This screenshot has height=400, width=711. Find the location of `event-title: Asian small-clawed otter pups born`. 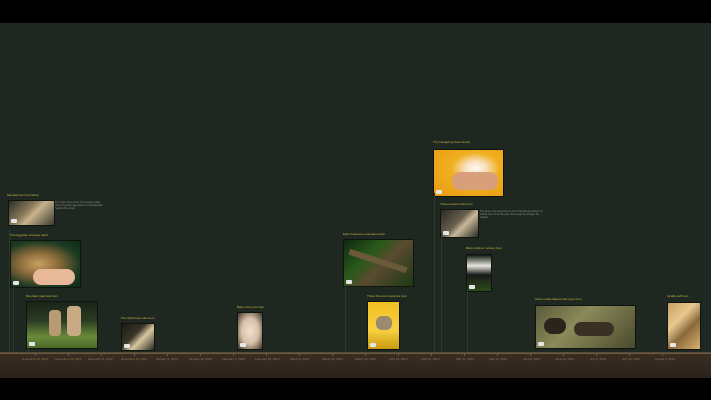

event-title: Asian small-clawed otter pups born is located at coordinates (590, 299).